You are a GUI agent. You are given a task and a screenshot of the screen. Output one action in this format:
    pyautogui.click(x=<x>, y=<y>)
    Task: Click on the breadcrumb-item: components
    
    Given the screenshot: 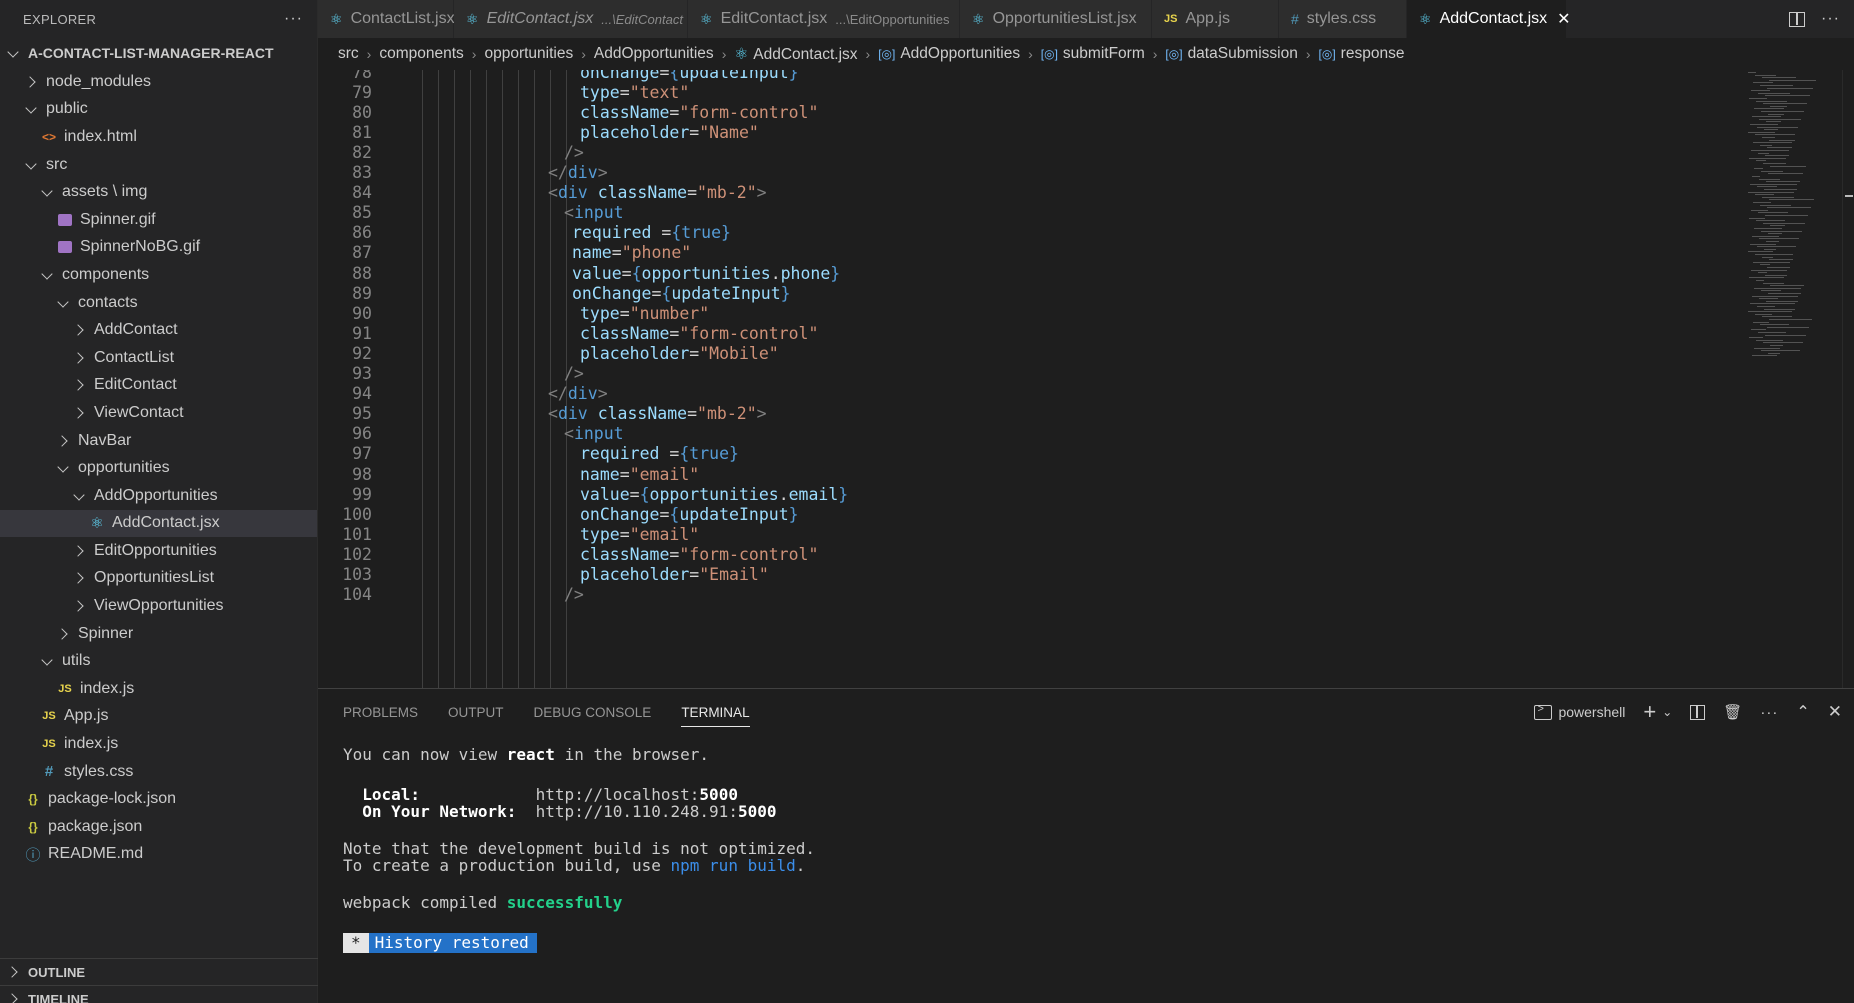 What is the action you would take?
    pyautogui.click(x=421, y=54)
    